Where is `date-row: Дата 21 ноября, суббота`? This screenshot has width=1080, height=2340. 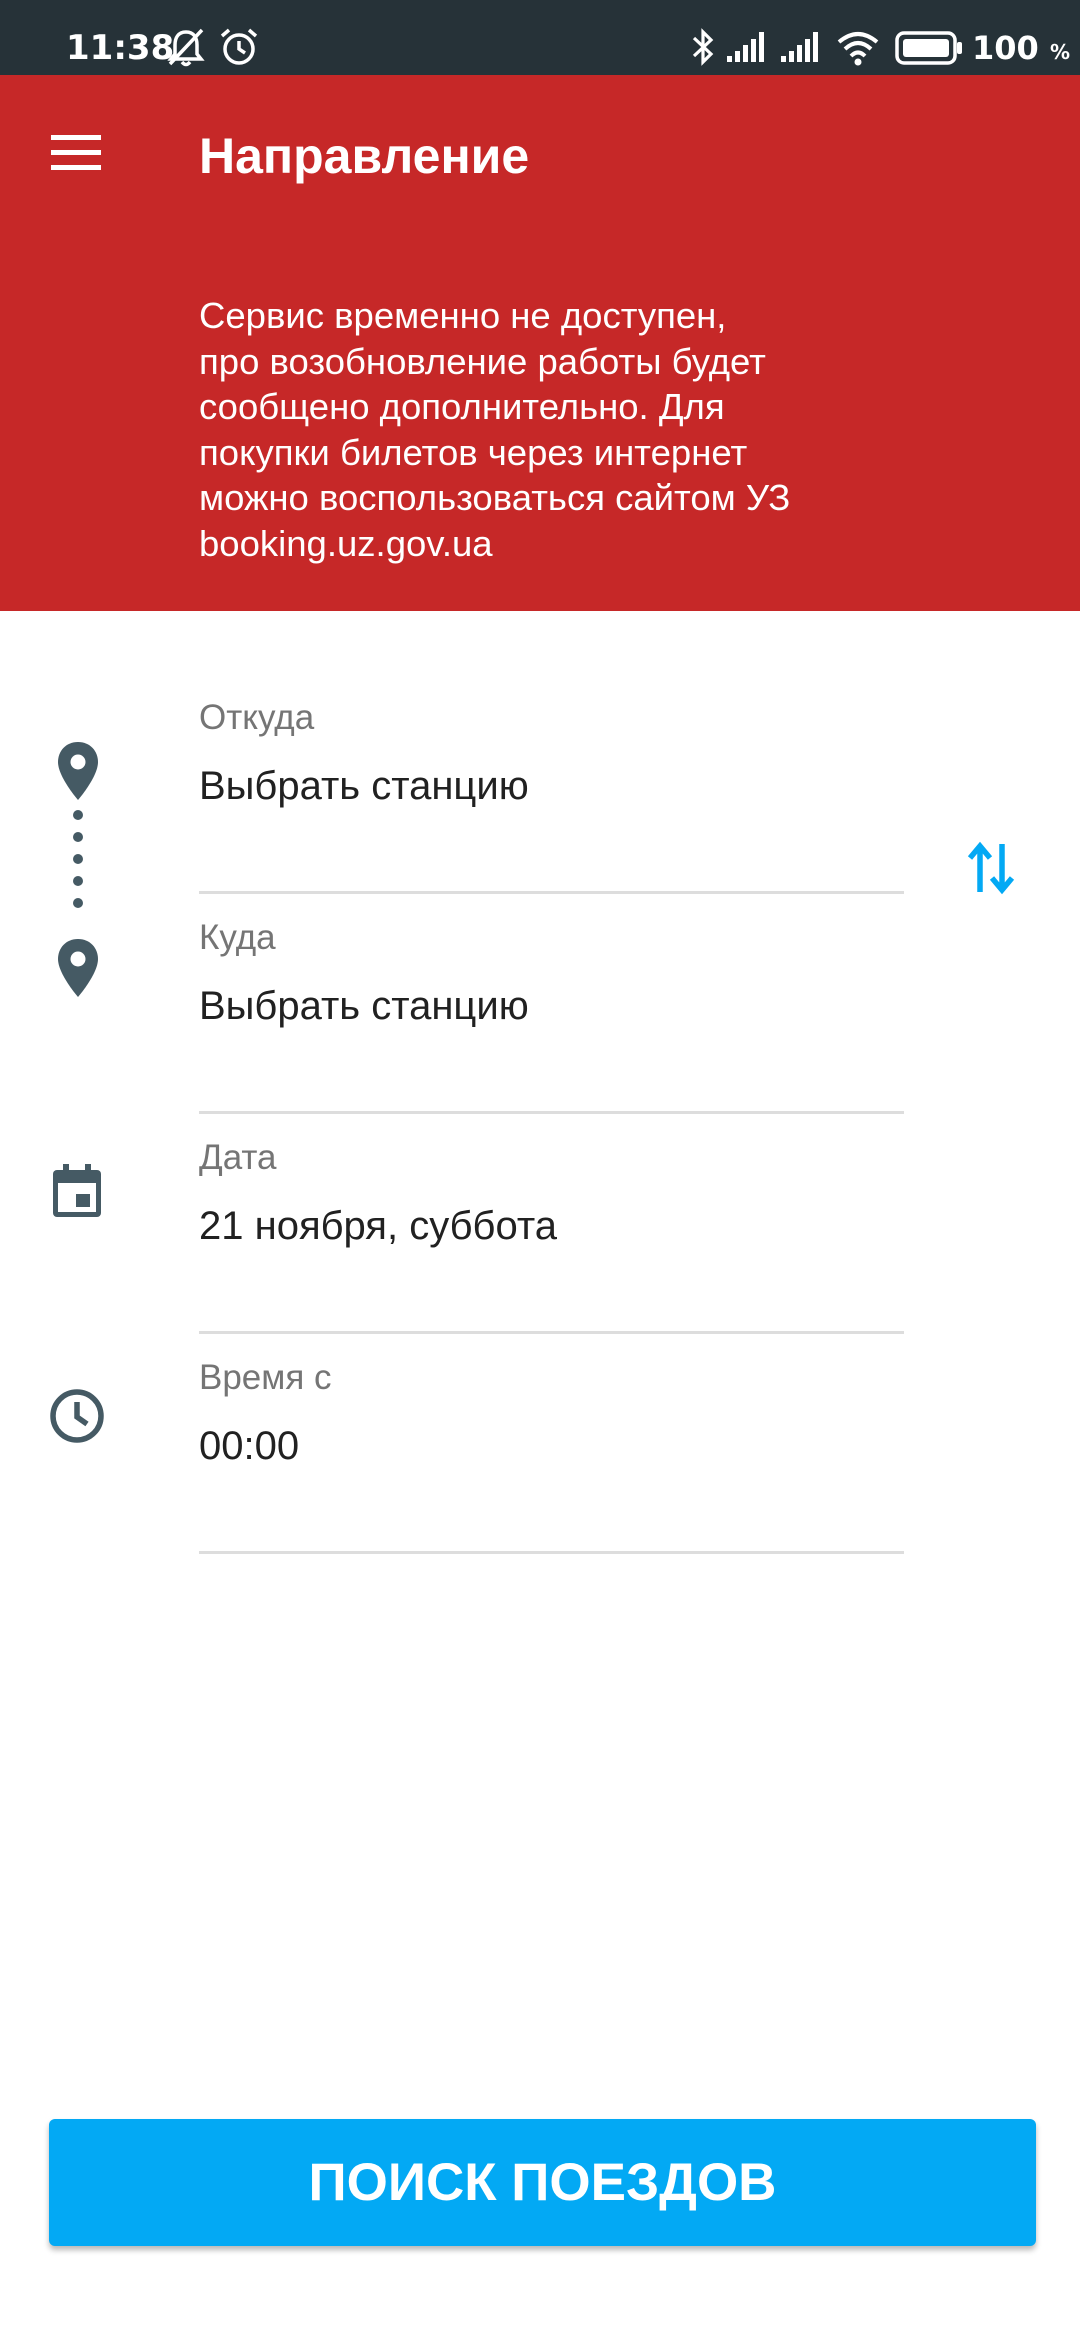 date-row: Дата 21 ноября, суббота is located at coordinates (540, 1240).